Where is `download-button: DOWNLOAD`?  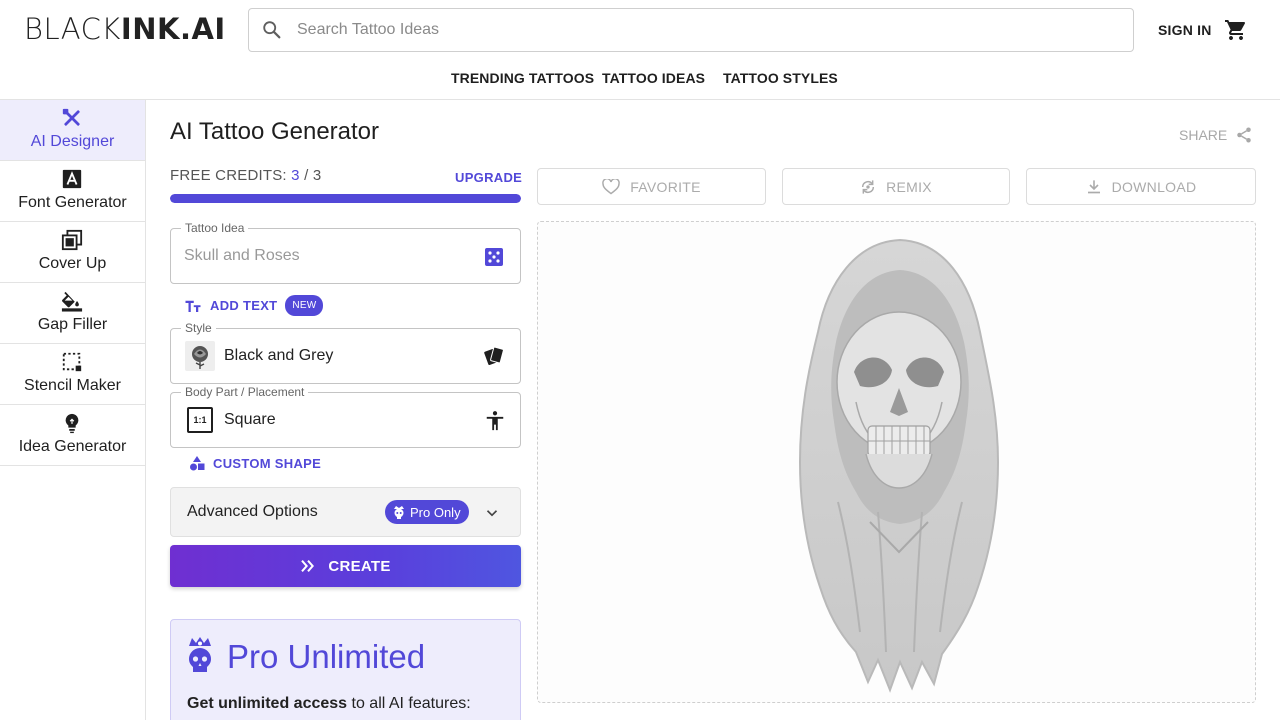 download-button: DOWNLOAD is located at coordinates (1141, 186).